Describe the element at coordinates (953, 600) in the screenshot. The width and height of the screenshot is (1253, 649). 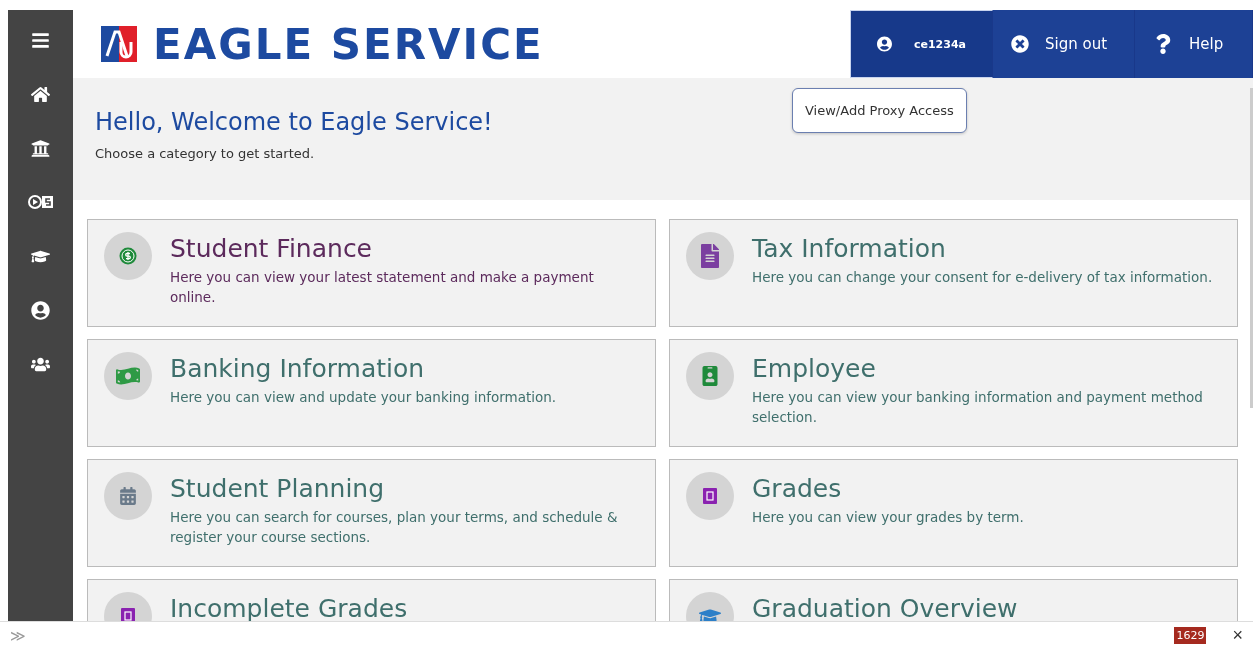
I see `category-card: Graduation Overview` at that location.